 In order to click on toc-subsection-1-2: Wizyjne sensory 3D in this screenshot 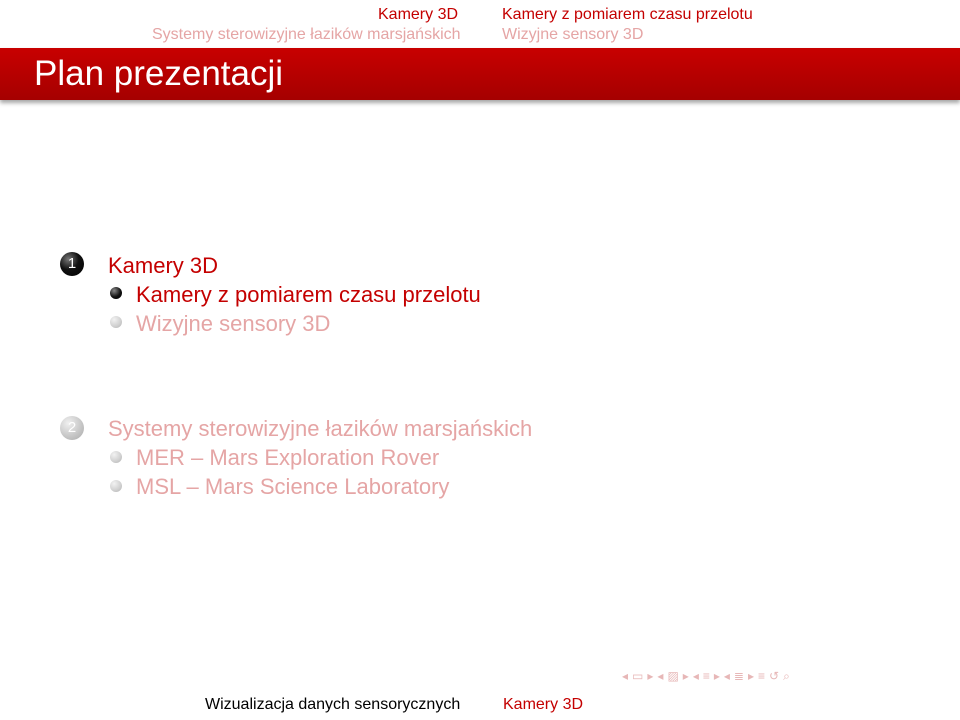, I will do `click(233, 324)`.